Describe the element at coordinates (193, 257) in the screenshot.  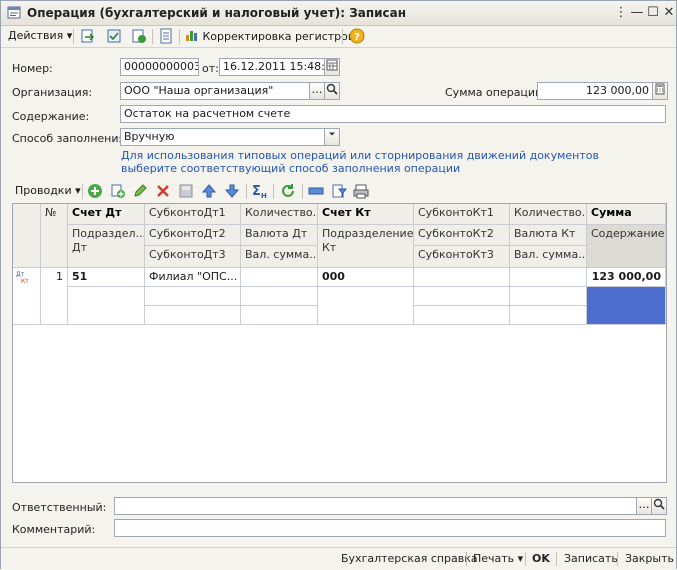
I see `col-subdt3-header: СубконтоДт3` at that location.